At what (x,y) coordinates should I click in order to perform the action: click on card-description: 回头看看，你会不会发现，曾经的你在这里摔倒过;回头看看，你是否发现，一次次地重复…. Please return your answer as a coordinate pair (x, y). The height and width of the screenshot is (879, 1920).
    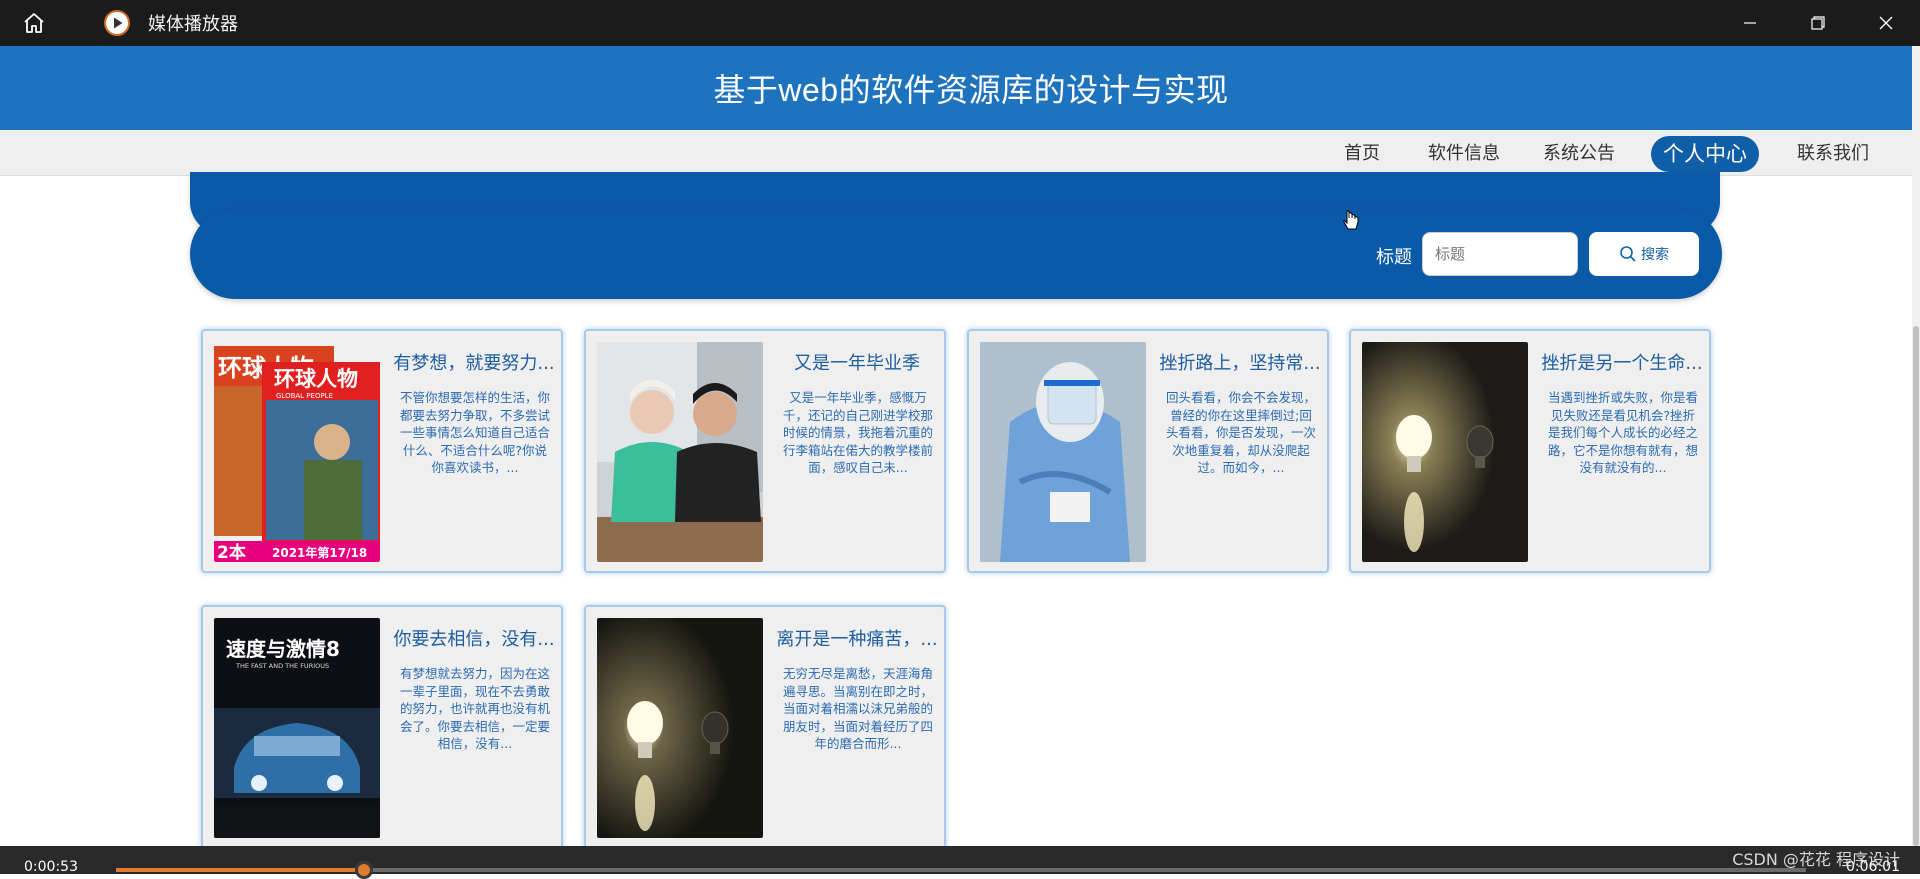
    Looking at the image, I should click on (1240, 432).